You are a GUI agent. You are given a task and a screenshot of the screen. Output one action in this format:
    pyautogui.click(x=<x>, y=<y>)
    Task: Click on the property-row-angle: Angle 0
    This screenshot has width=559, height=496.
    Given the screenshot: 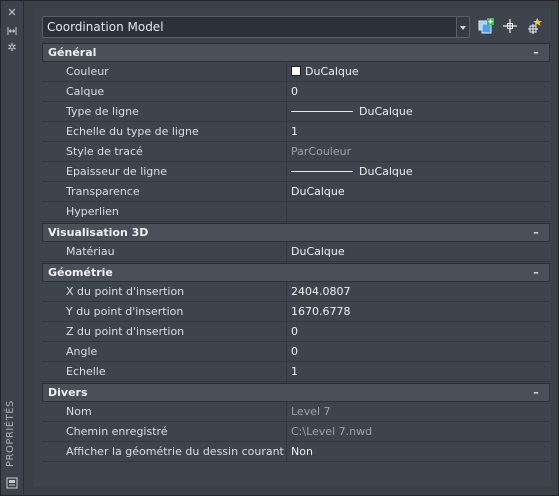 What is the action you would take?
    pyautogui.click(x=296, y=352)
    